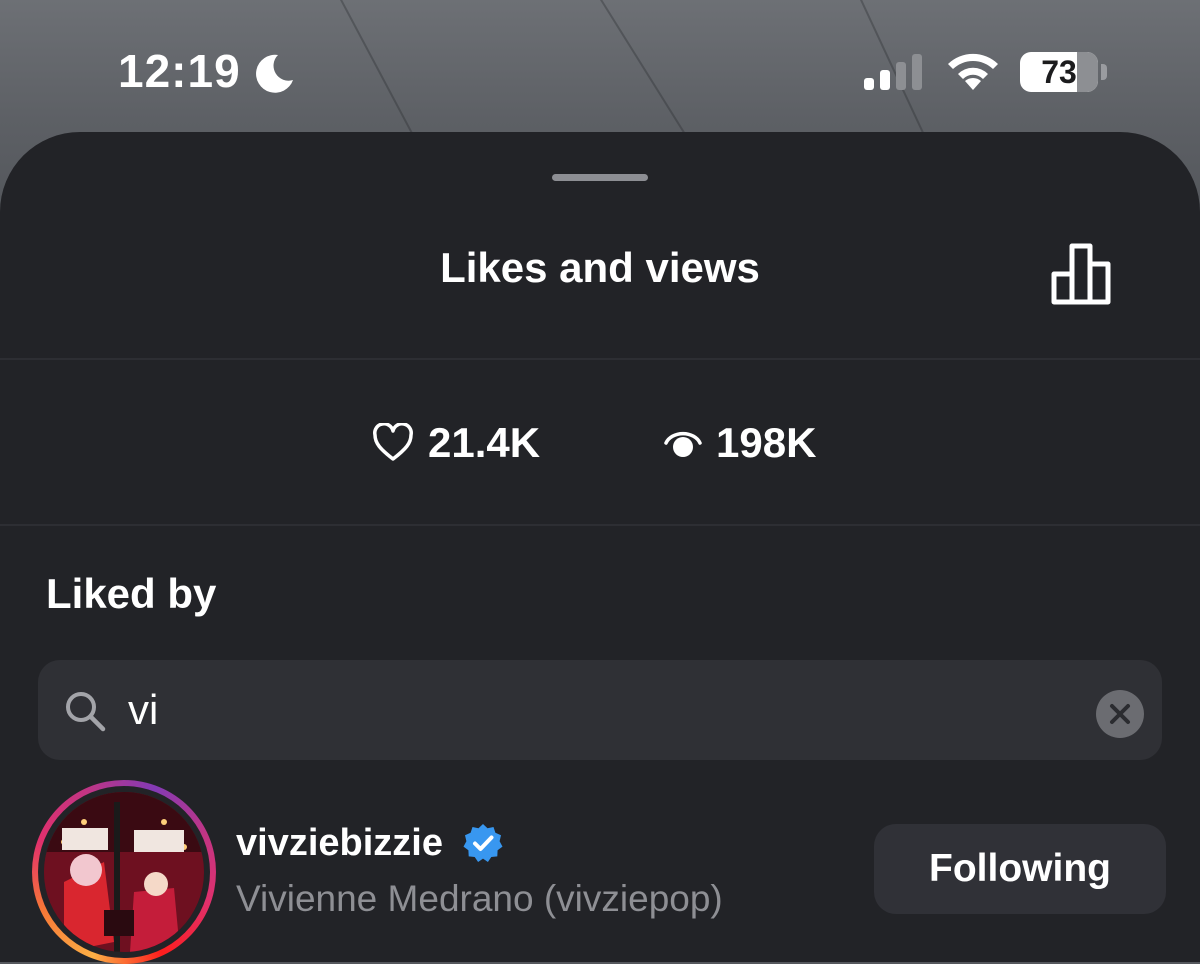 The height and width of the screenshot is (964, 1200). I want to click on likes-stat: 21.4K, so click(456, 443).